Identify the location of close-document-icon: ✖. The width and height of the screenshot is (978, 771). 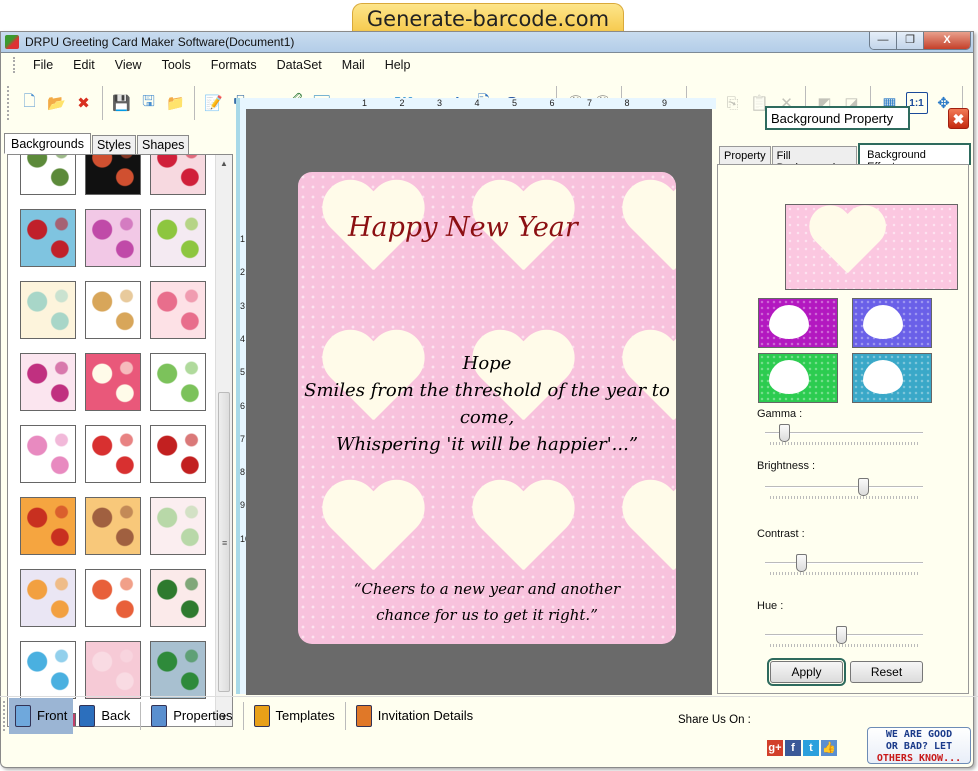
(84, 103).